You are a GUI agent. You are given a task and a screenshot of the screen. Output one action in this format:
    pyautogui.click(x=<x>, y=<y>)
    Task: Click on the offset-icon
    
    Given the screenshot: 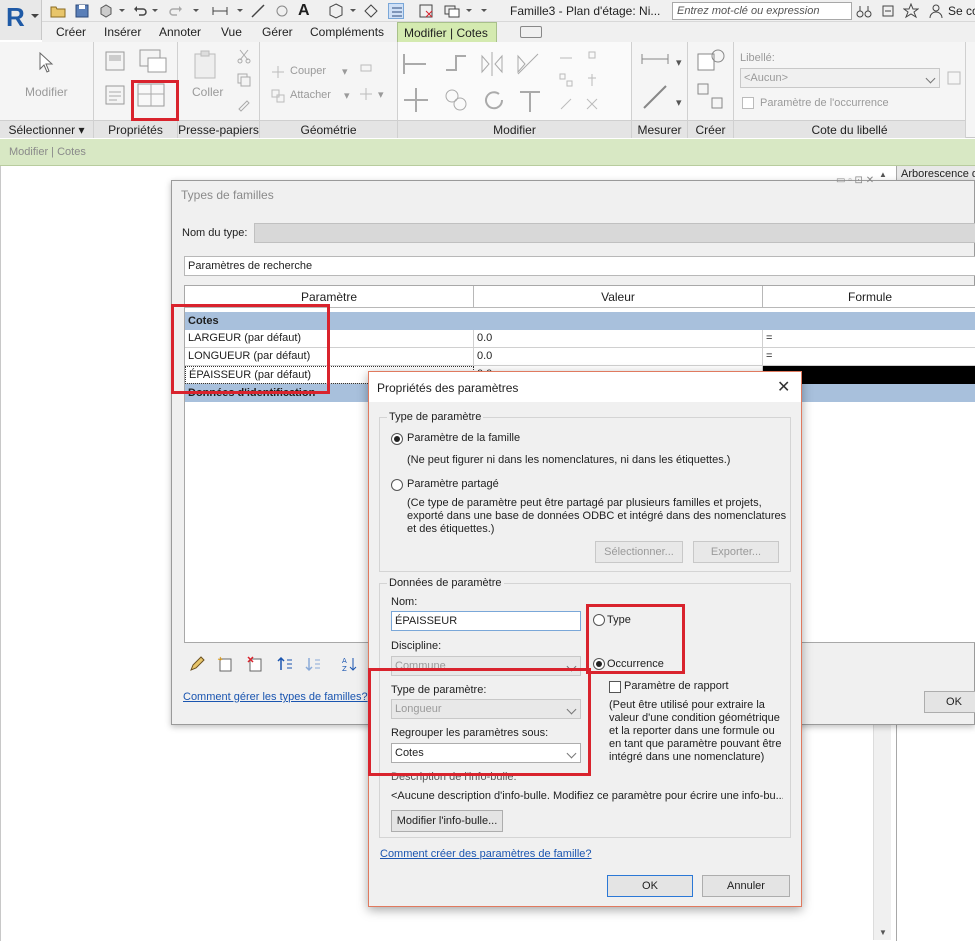 What is the action you would take?
    pyautogui.click(x=456, y=64)
    